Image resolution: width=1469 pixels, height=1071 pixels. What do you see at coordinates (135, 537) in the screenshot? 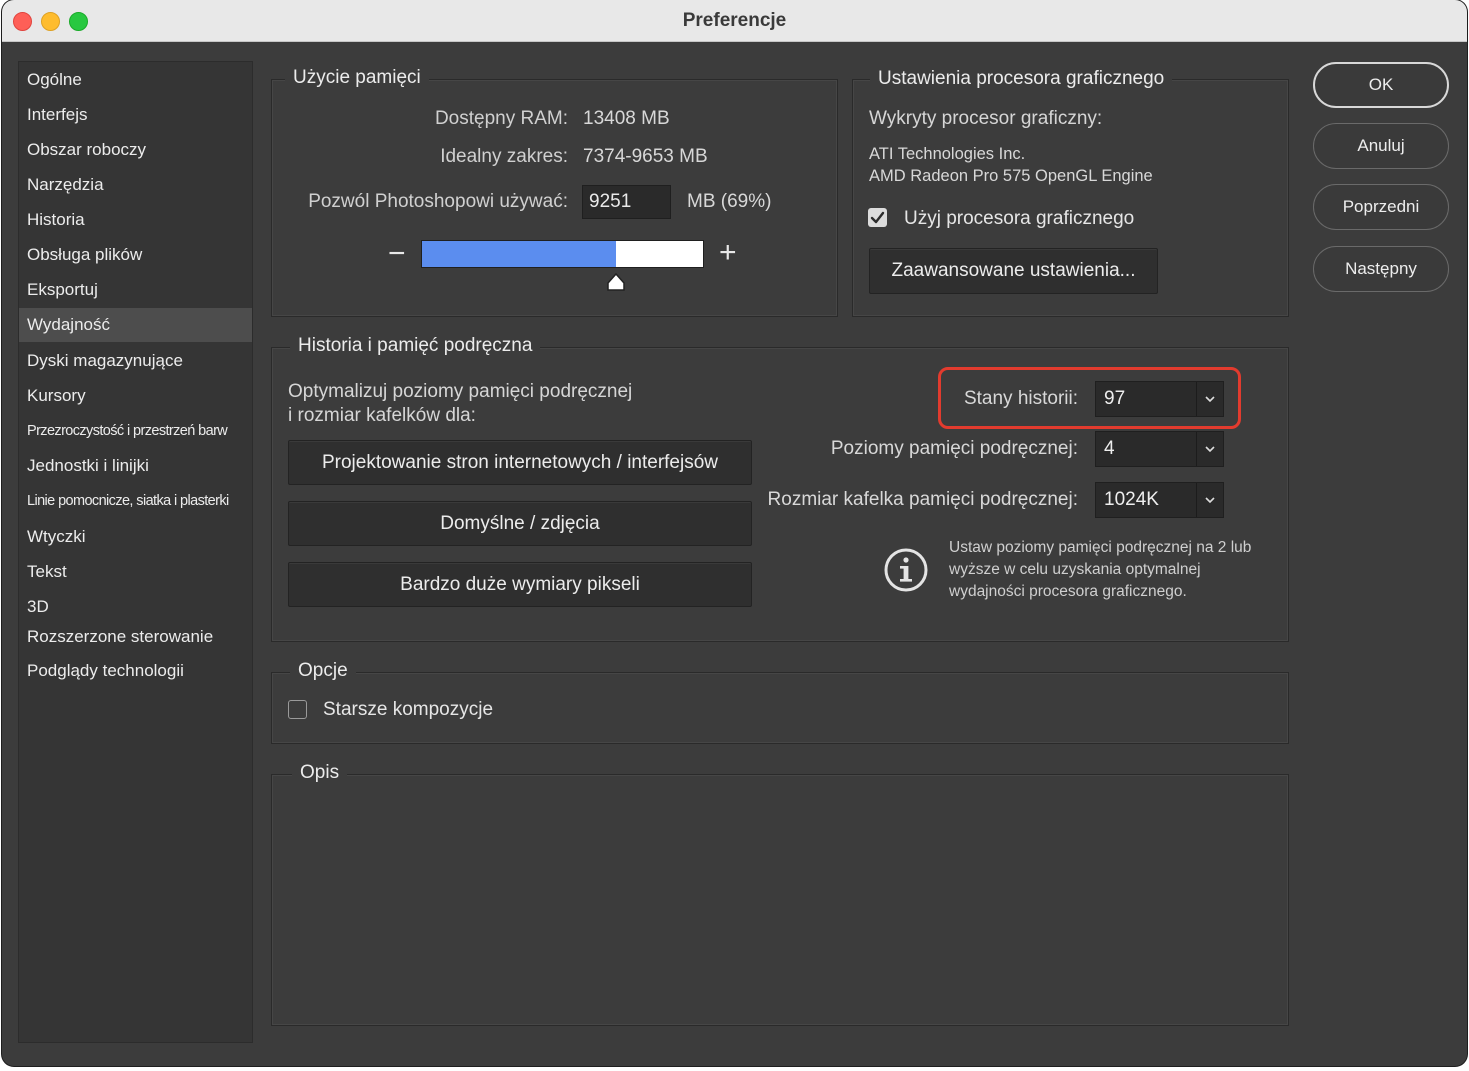
I see `sidebar-item-plugins: Wtyczki` at bounding box center [135, 537].